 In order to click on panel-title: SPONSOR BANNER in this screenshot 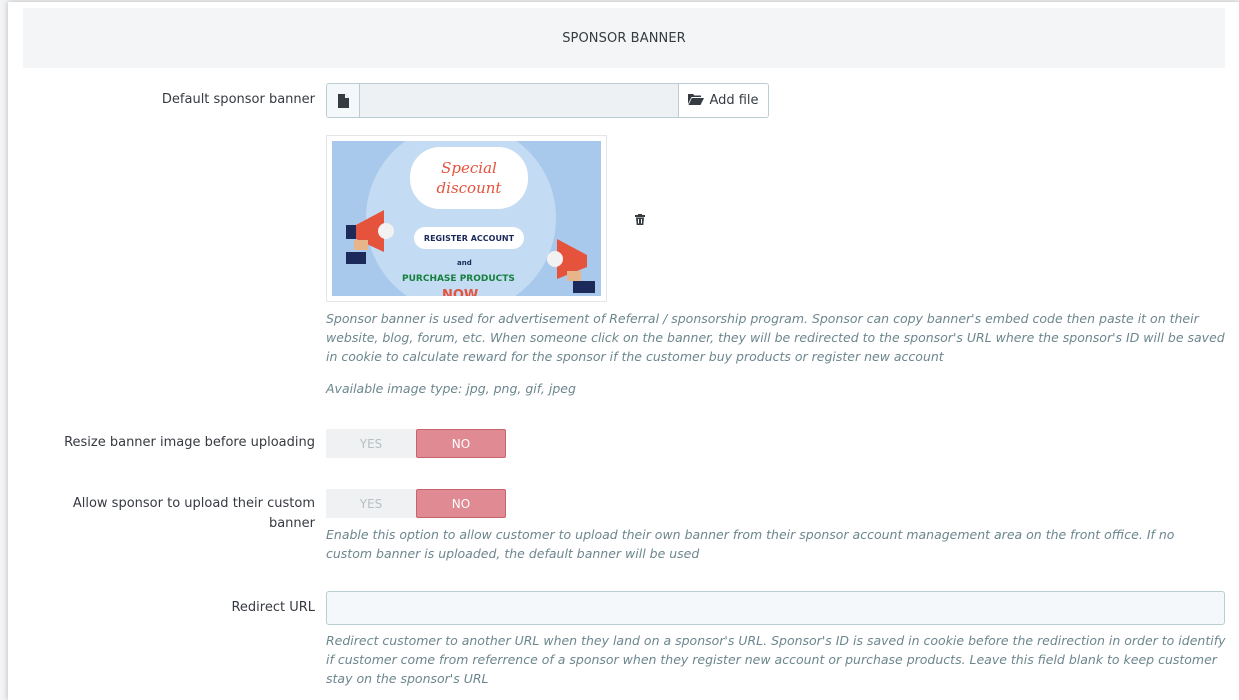, I will do `click(624, 38)`.